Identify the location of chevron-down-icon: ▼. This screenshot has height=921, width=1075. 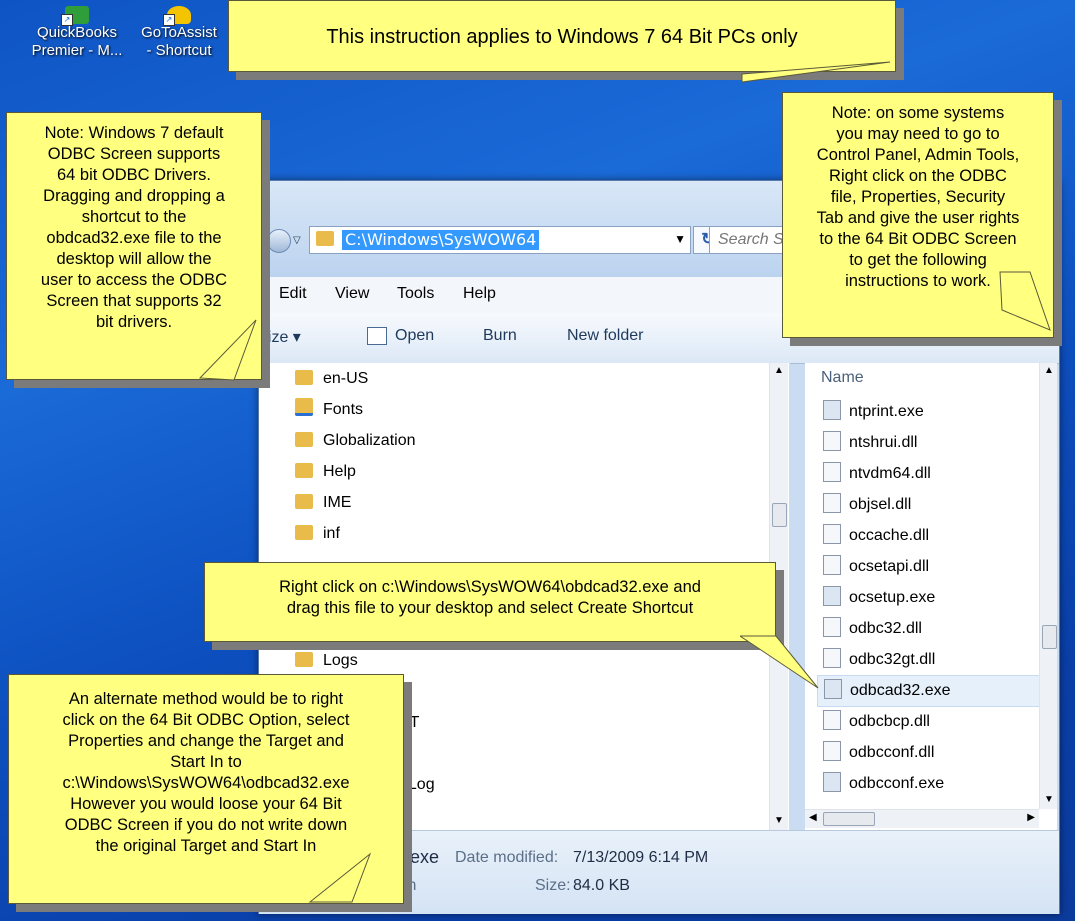
(680, 239).